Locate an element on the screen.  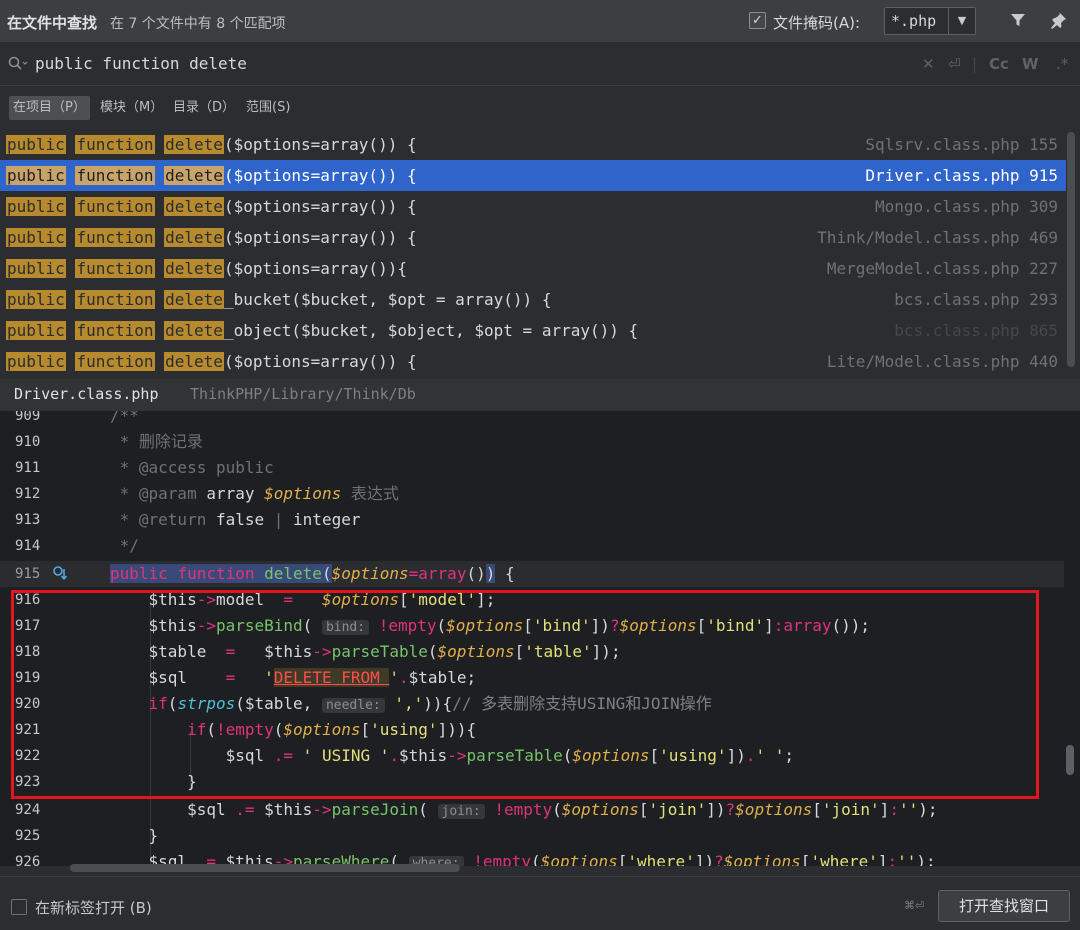
result-rest: ($options=array()){ is located at coordinates (315, 268).